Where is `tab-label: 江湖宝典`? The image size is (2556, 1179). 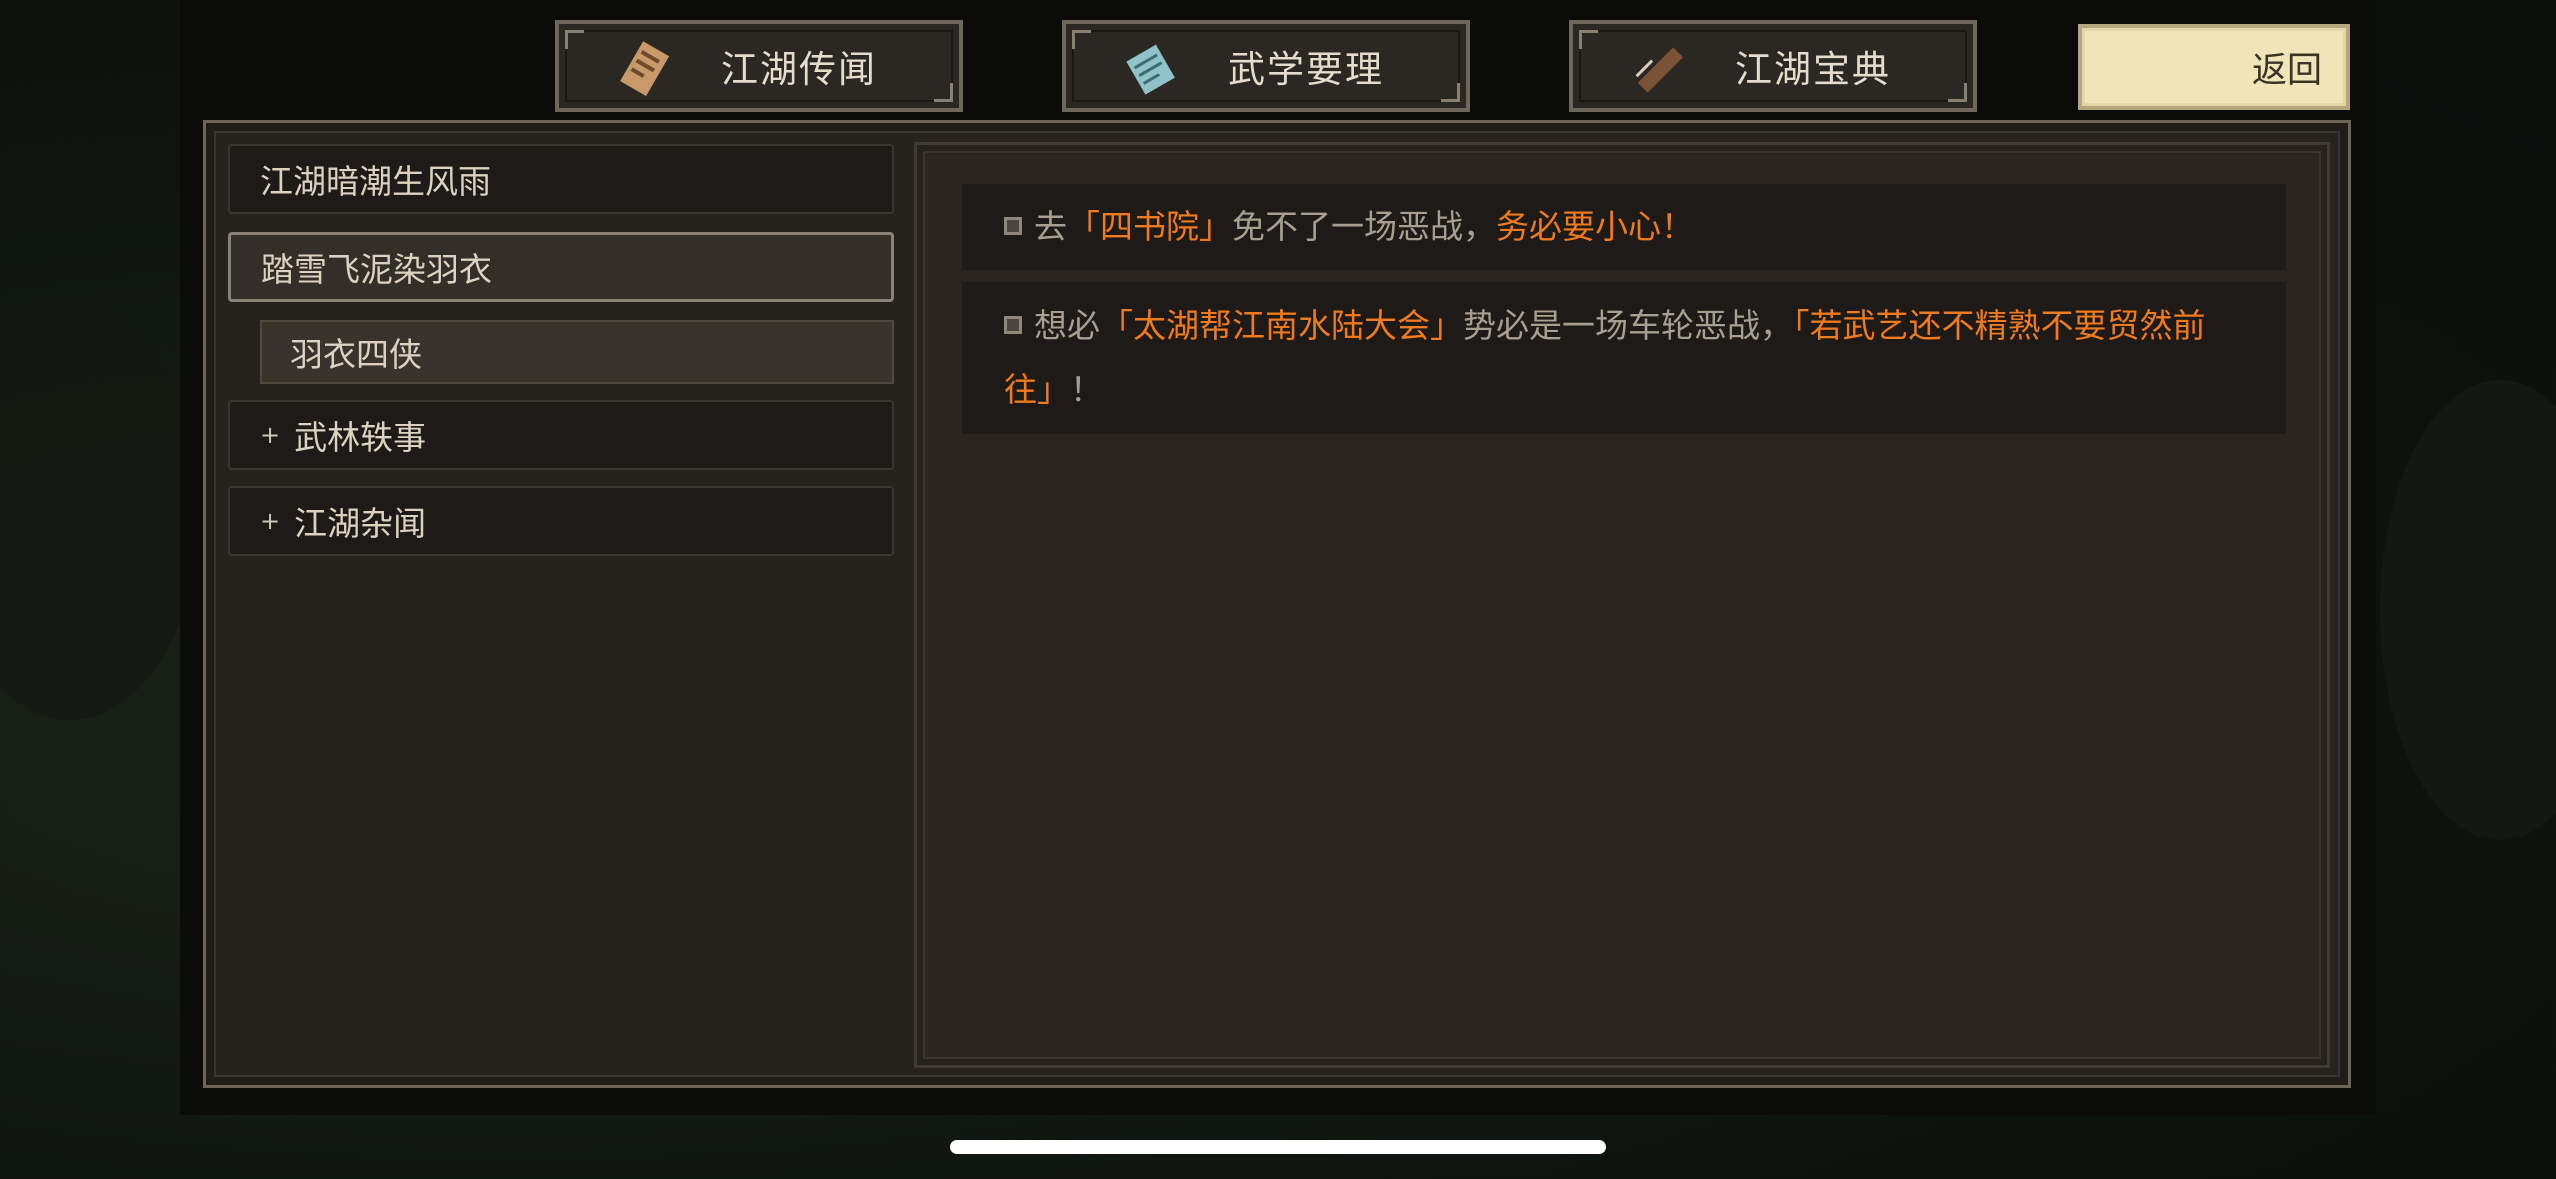 tab-label: 江湖宝典 is located at coordinates (1813, 69).